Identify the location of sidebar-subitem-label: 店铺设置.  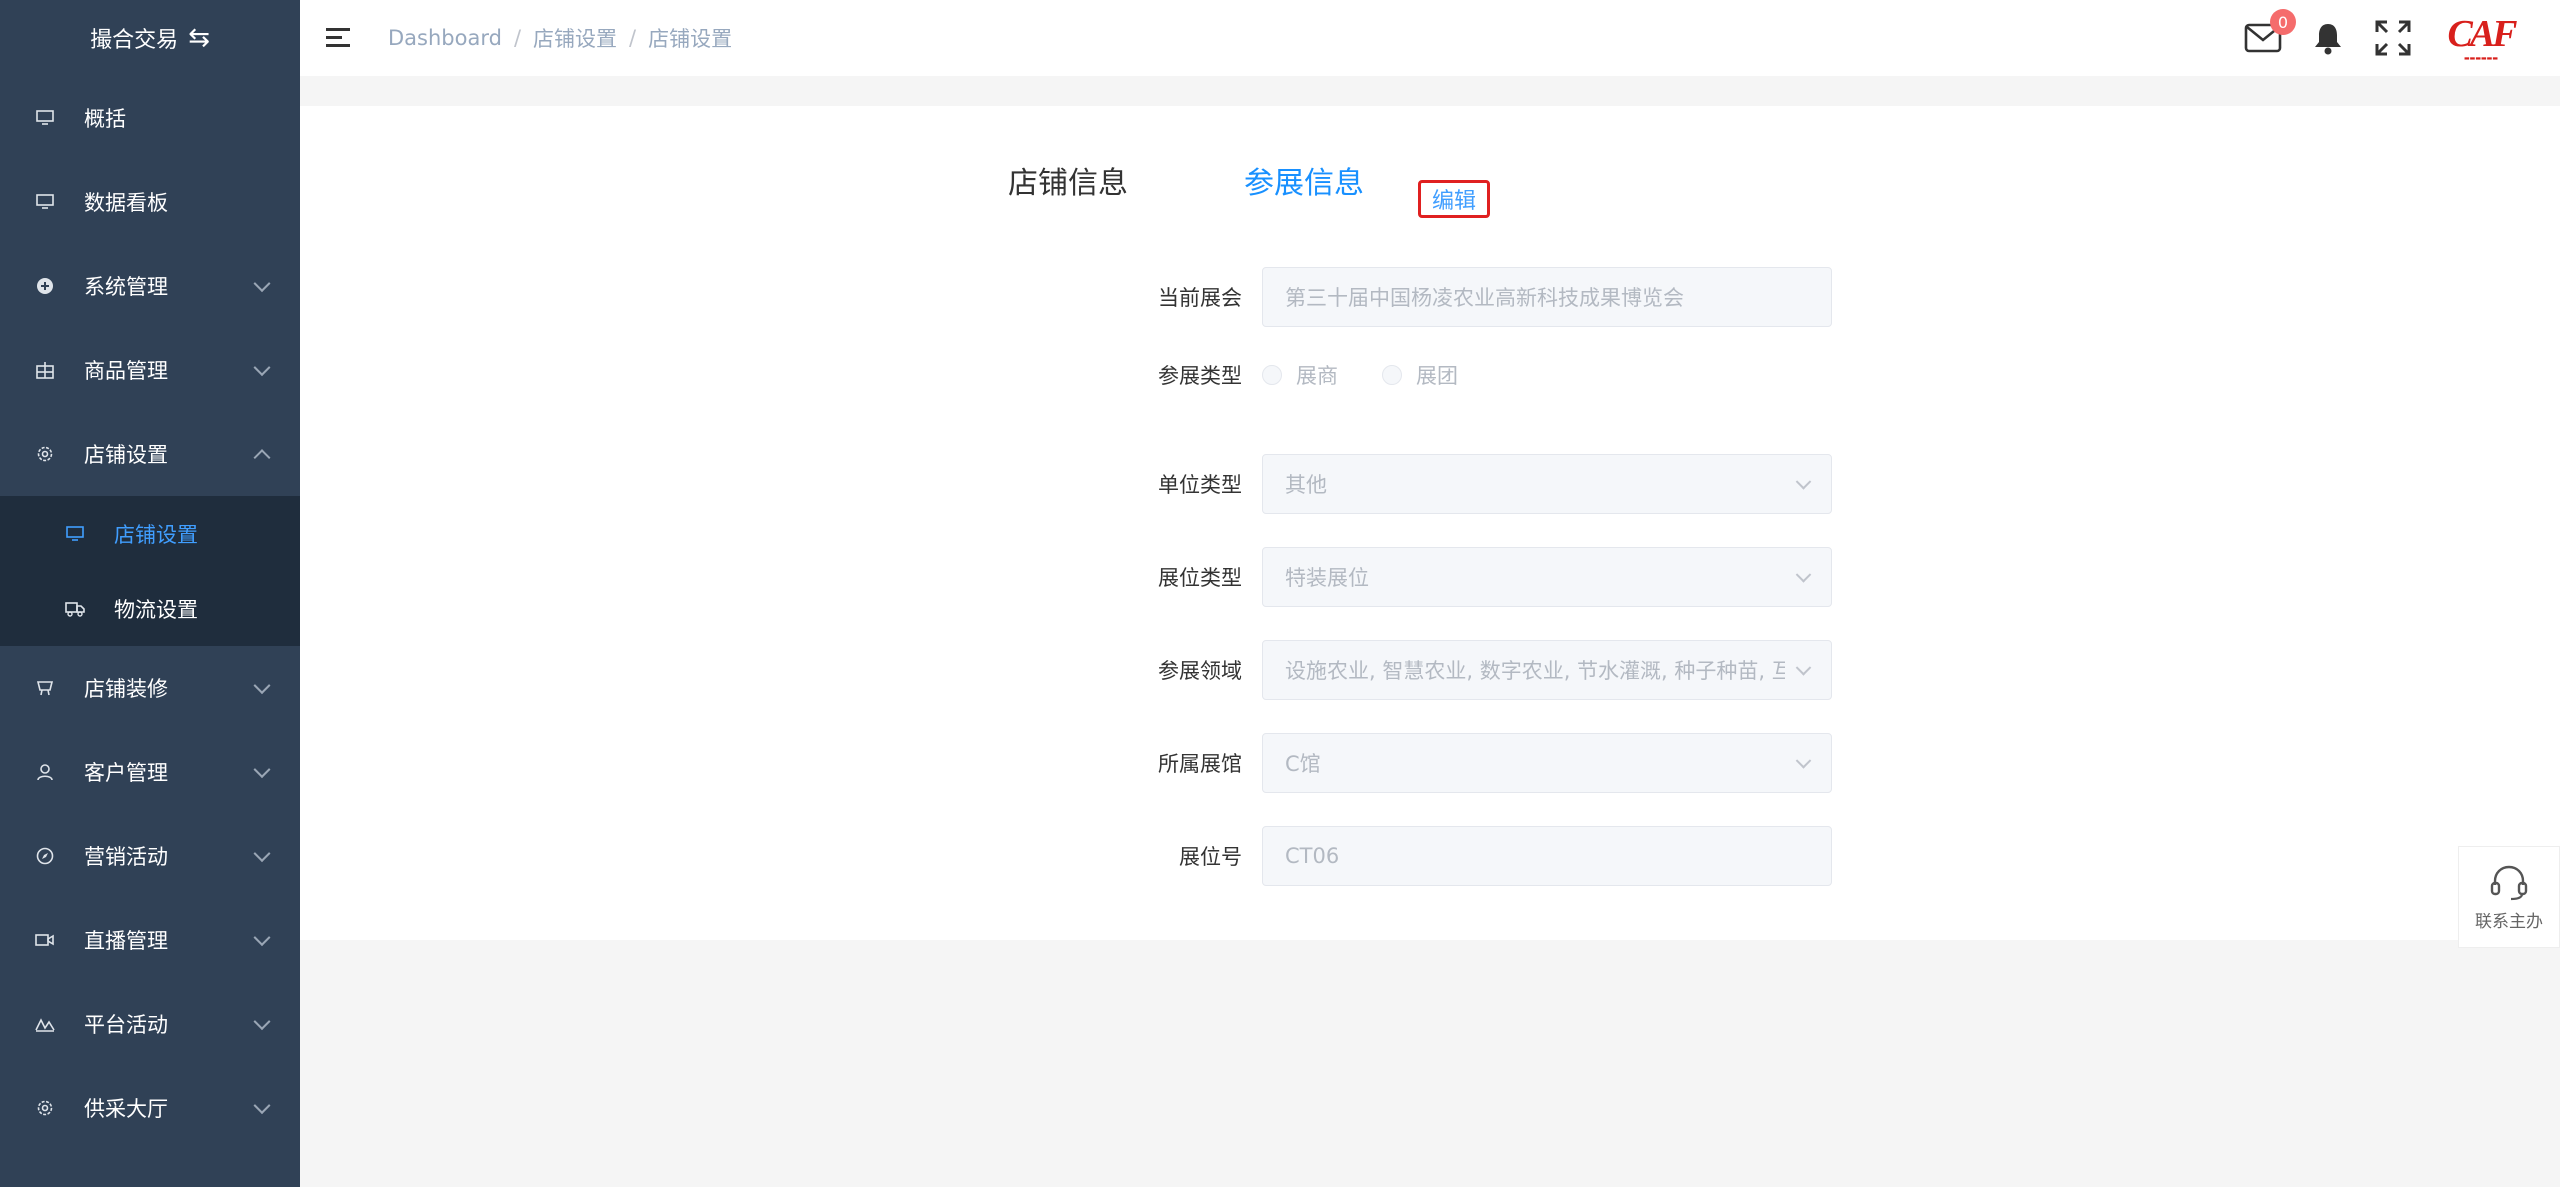
(156, 534).